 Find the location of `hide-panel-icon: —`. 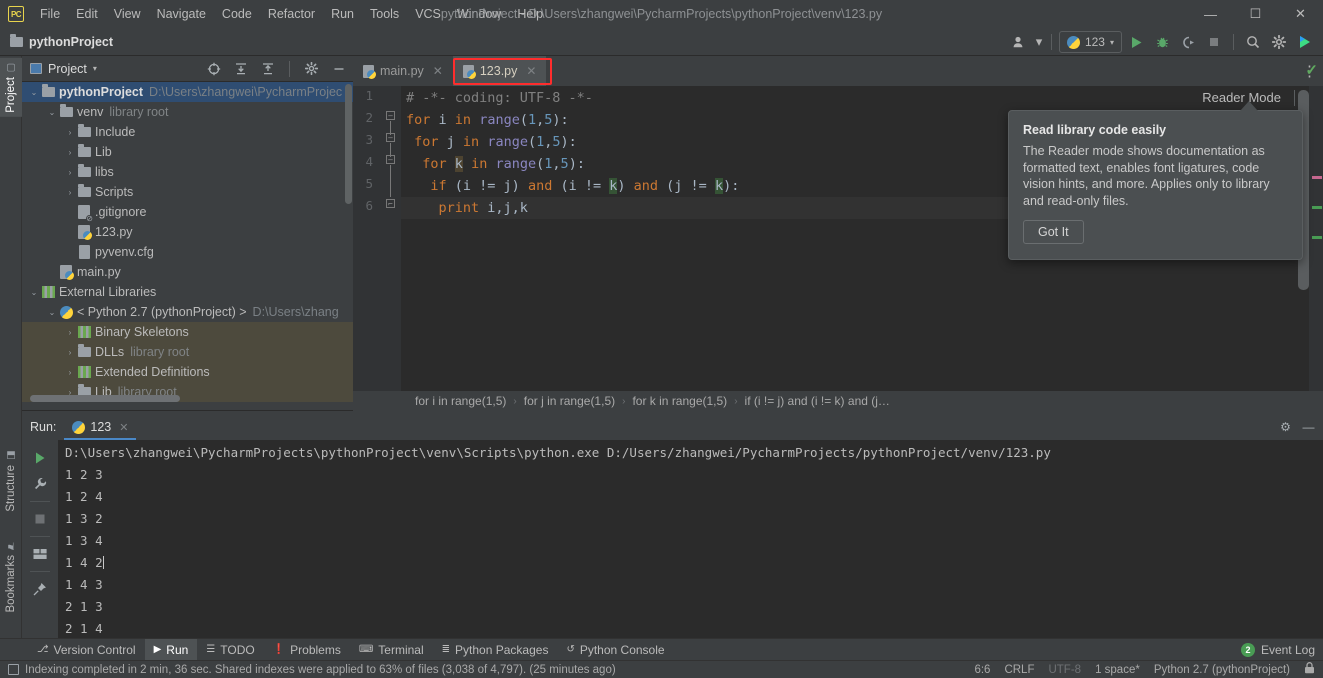

hide-panel-icon: — is located at coordinates (1308, 427).